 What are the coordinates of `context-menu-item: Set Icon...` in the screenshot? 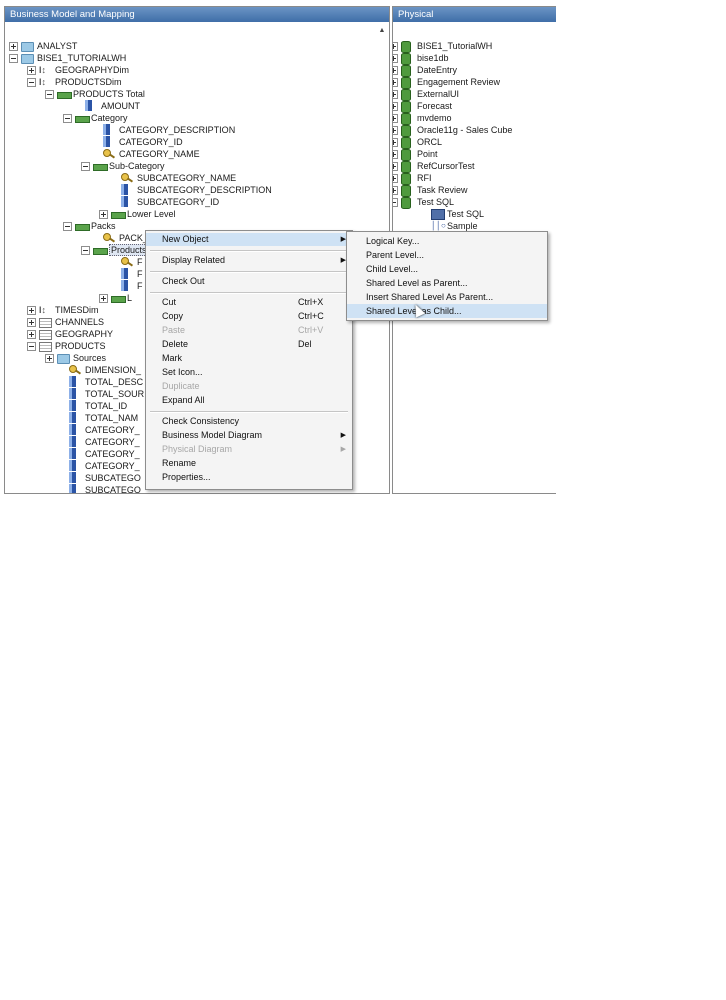 It's located at (249, 372).